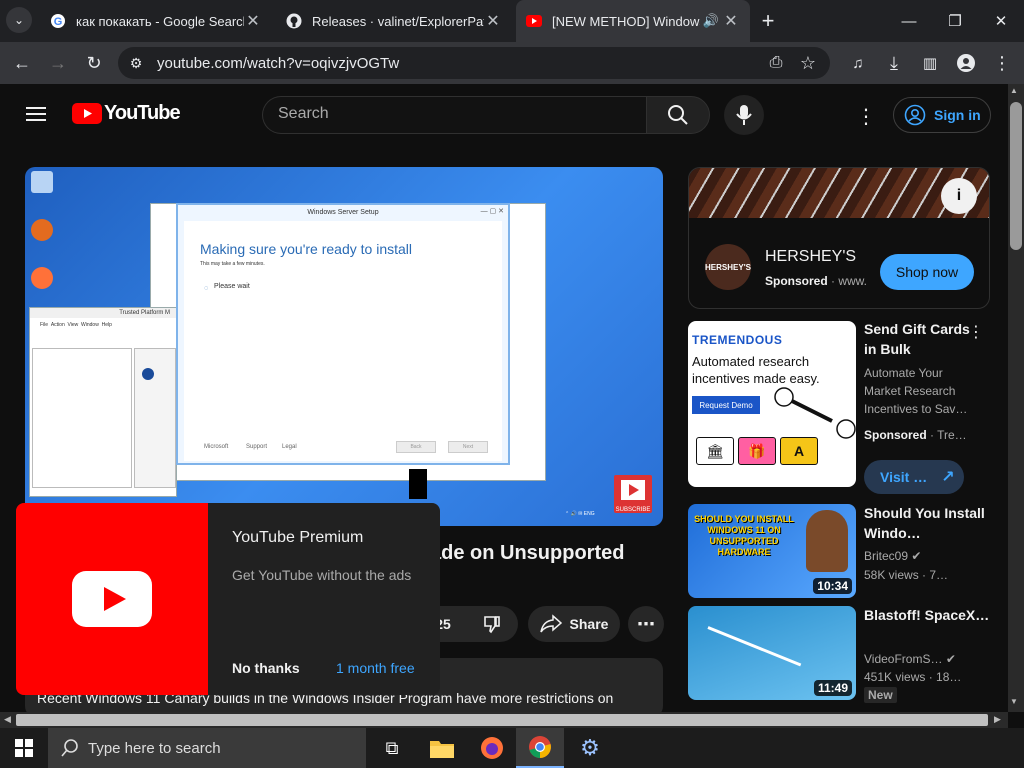  Describe the element at coordinates (815, 413) in the screenshot. I see `robot-arm-icon` at that location.